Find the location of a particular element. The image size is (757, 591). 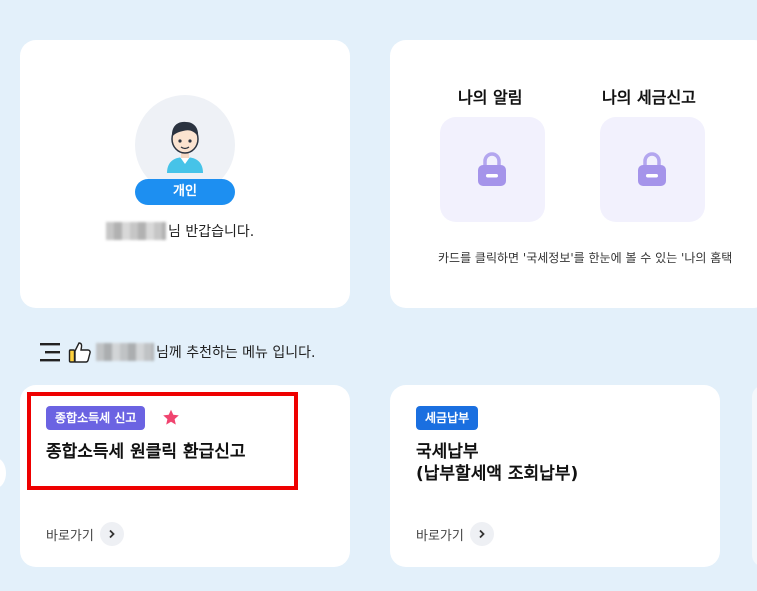

greeting: 님 반갑습니다. is located at coordinates (180, 231).